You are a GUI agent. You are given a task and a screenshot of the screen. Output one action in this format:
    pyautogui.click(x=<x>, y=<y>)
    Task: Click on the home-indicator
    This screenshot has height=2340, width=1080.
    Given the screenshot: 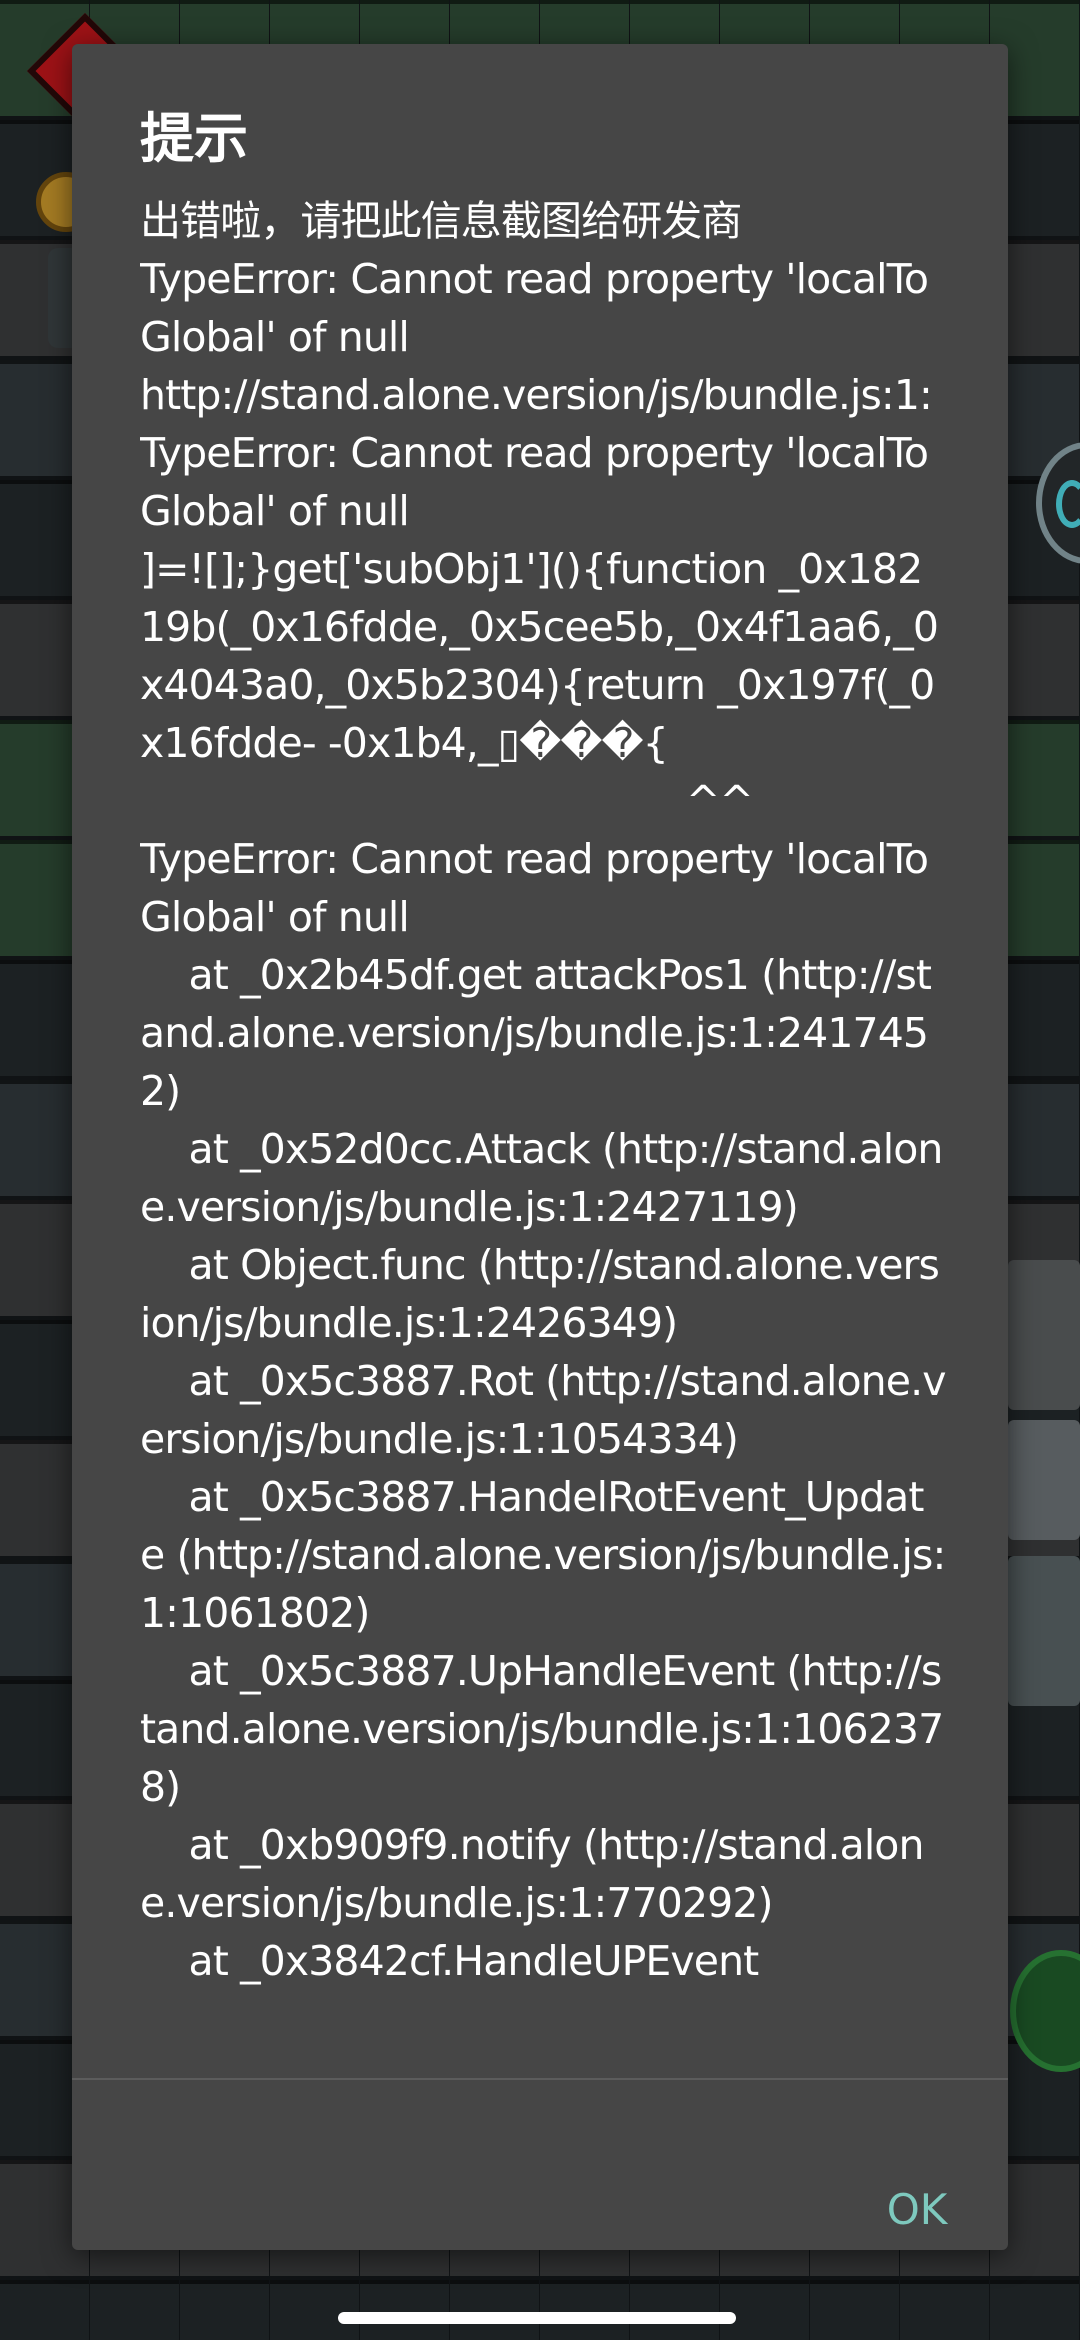 What is the action you would take?
    pyautogui.click(x=537, y=2318)
    